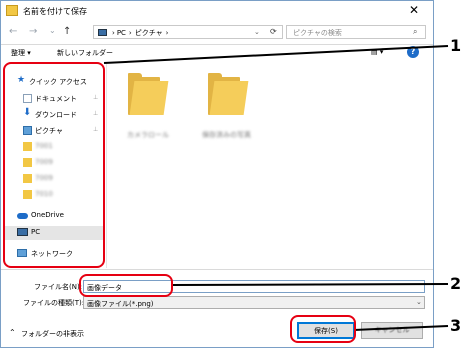  I want to click on callout-number-3: 3, so click(456, 325).